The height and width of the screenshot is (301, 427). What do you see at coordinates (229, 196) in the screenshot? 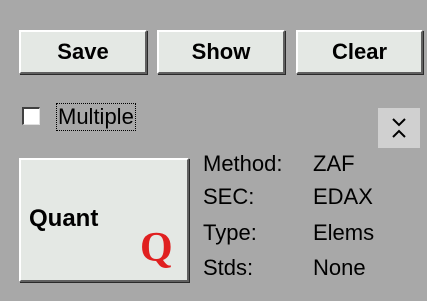
I see `sec-label: SEC:` at bounding box center [229, 196].